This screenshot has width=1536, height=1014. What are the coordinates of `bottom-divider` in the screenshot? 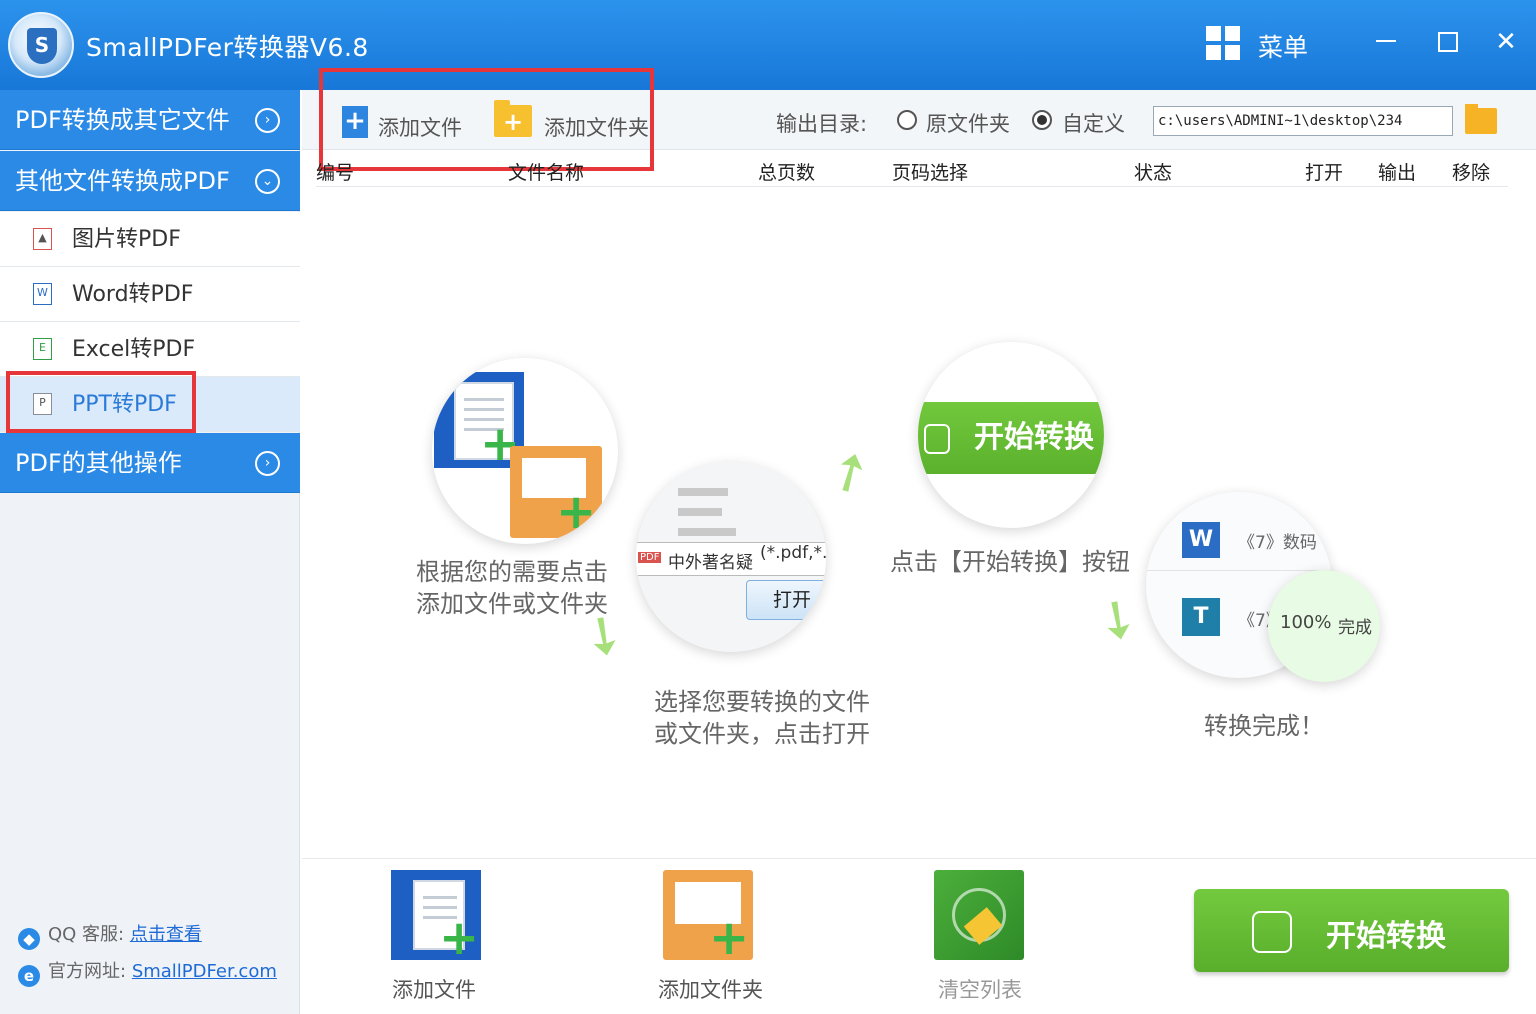 It's located at (919, 858).